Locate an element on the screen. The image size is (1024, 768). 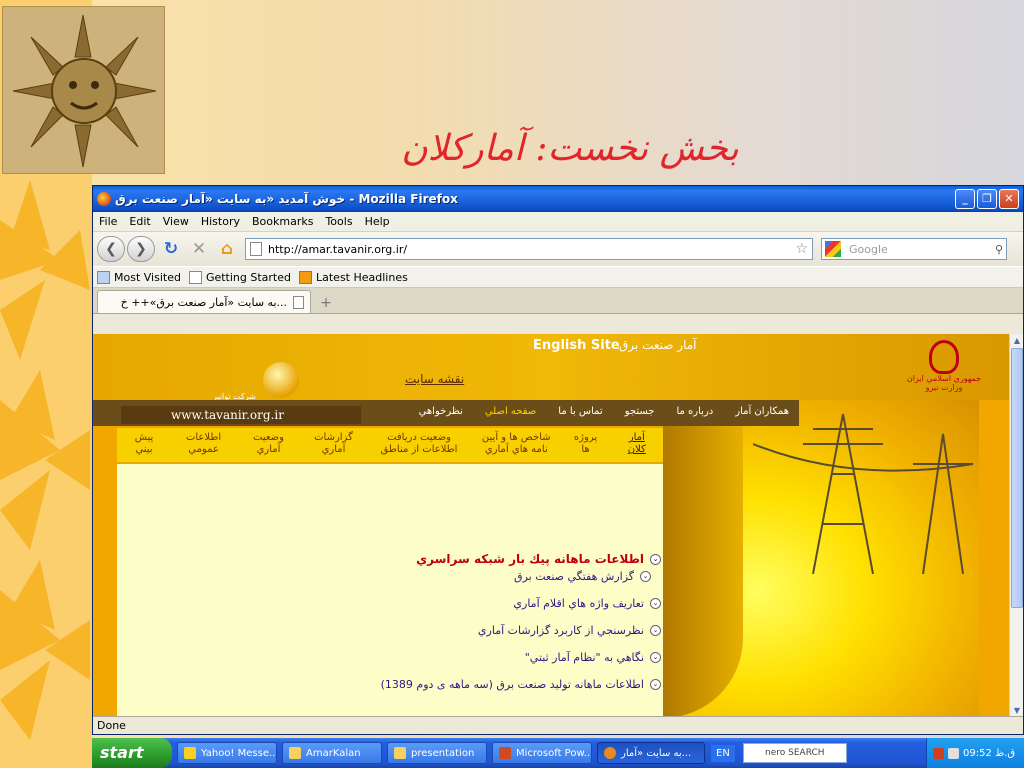
task-presentation: presentation is located at coordinates (437, 753).